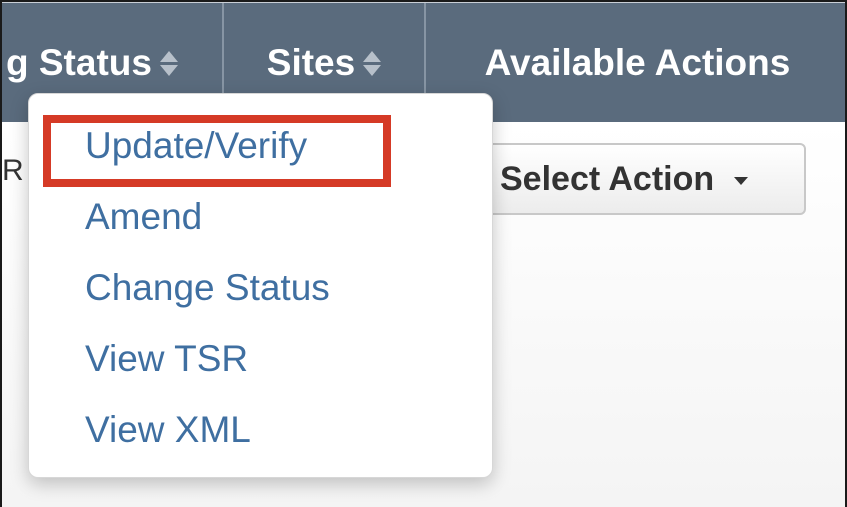  I want to click on column-header-actions-label: Available Actions, so click(637, 62).